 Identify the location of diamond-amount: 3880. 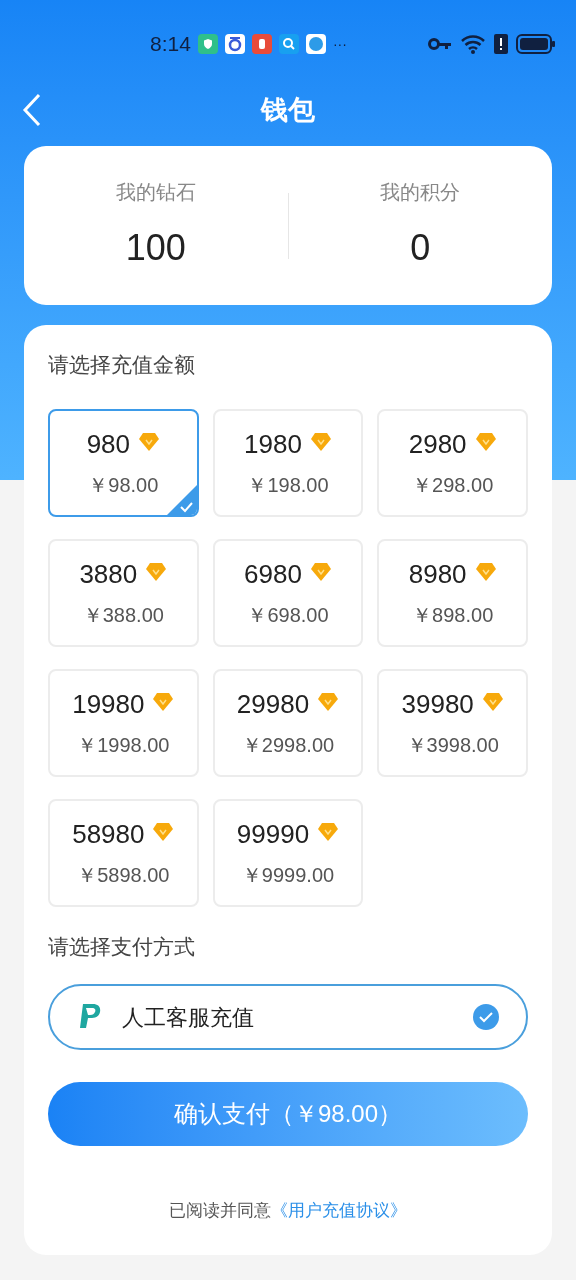
(108, 574).